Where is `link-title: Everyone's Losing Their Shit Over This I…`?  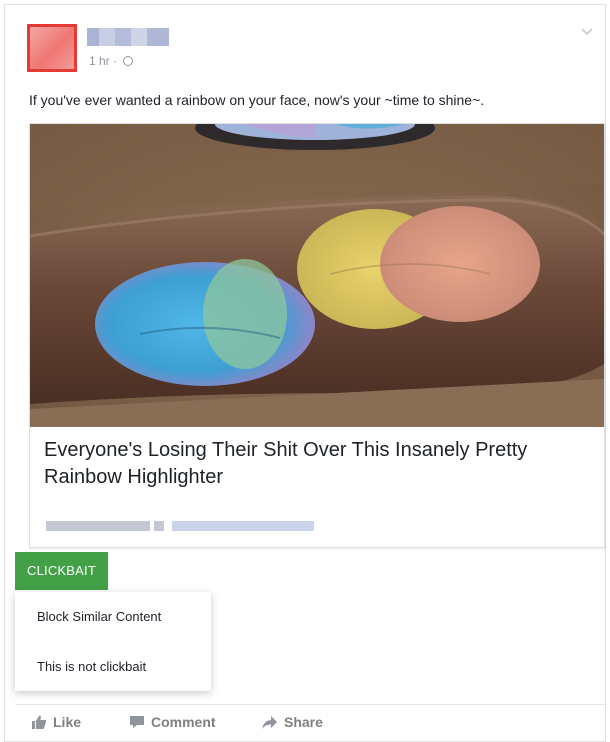 link-title: Everyone's Losing Their Shit Over This I… is located at coordinates (318, 464).